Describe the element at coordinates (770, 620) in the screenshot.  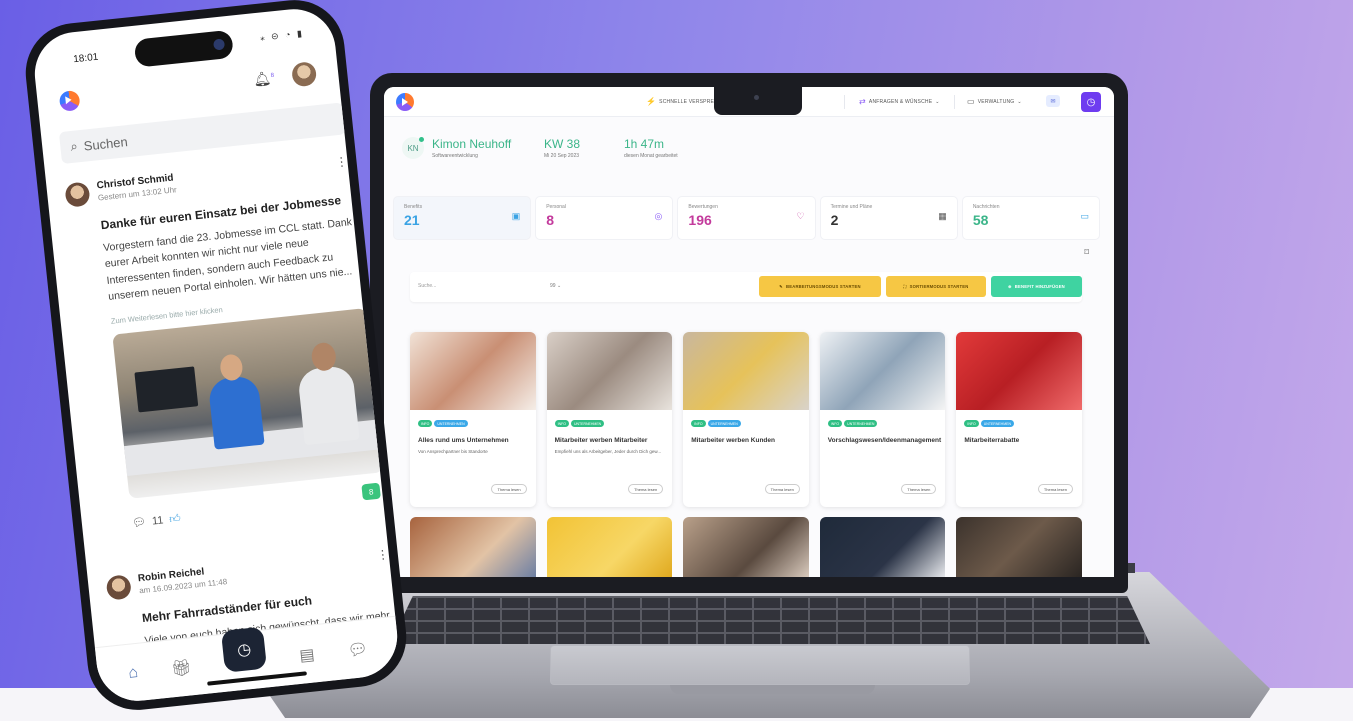
I see `laptop-keyboard` at that location.